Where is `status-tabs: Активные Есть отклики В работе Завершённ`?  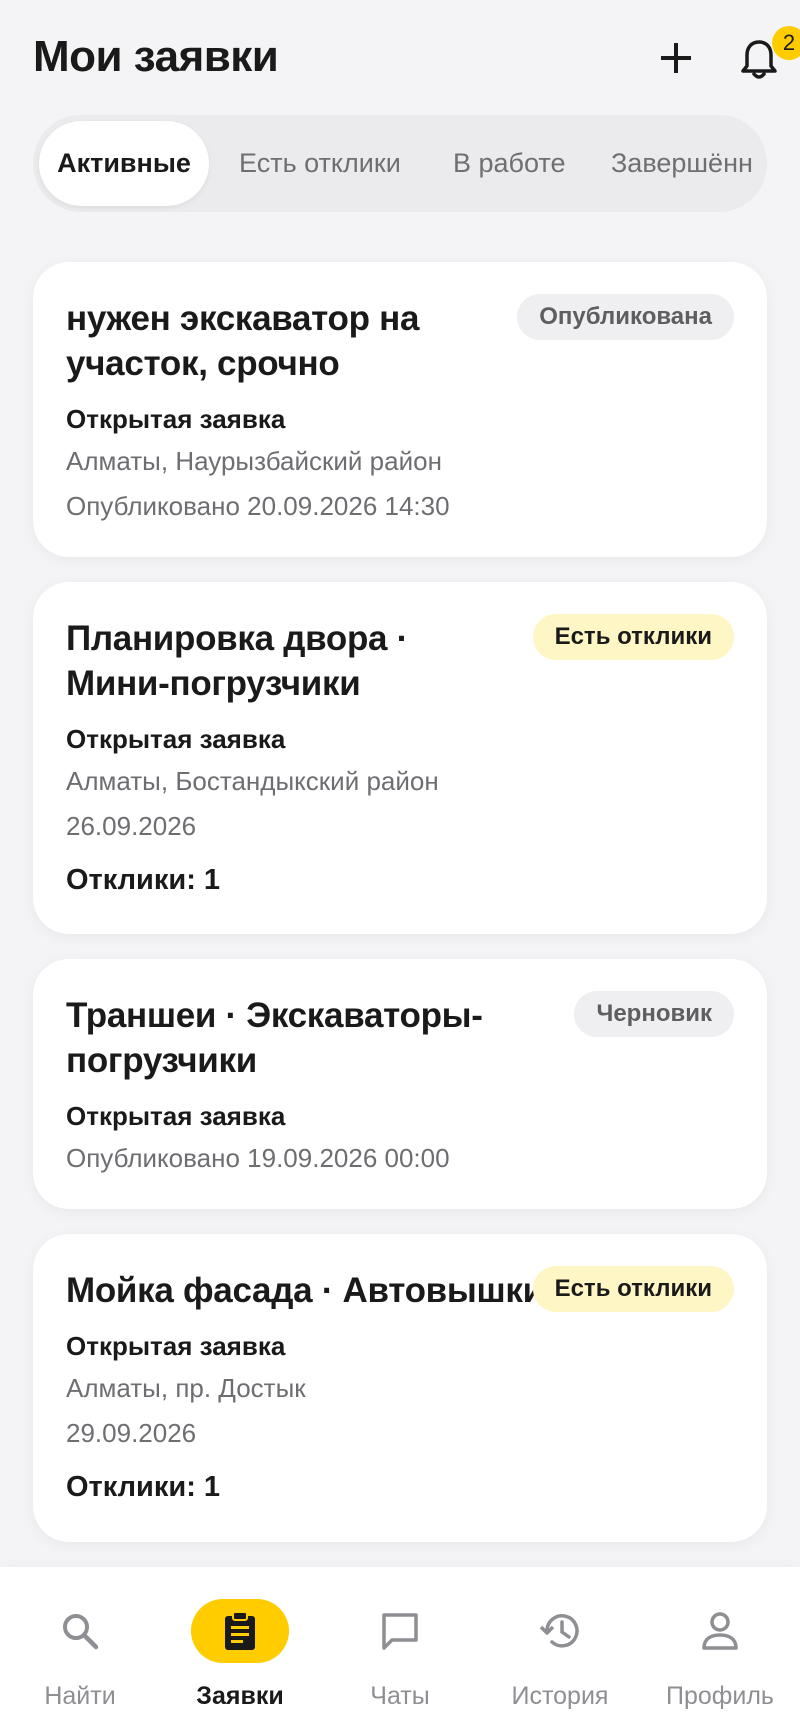
status-tabs: Активные Есть отклики В работе Завершённ is located at coordinates (400, 163).